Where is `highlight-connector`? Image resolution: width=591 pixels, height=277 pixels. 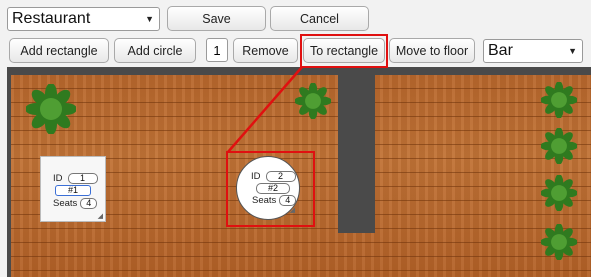 highlight-connector is located at coordinates (265, 109).